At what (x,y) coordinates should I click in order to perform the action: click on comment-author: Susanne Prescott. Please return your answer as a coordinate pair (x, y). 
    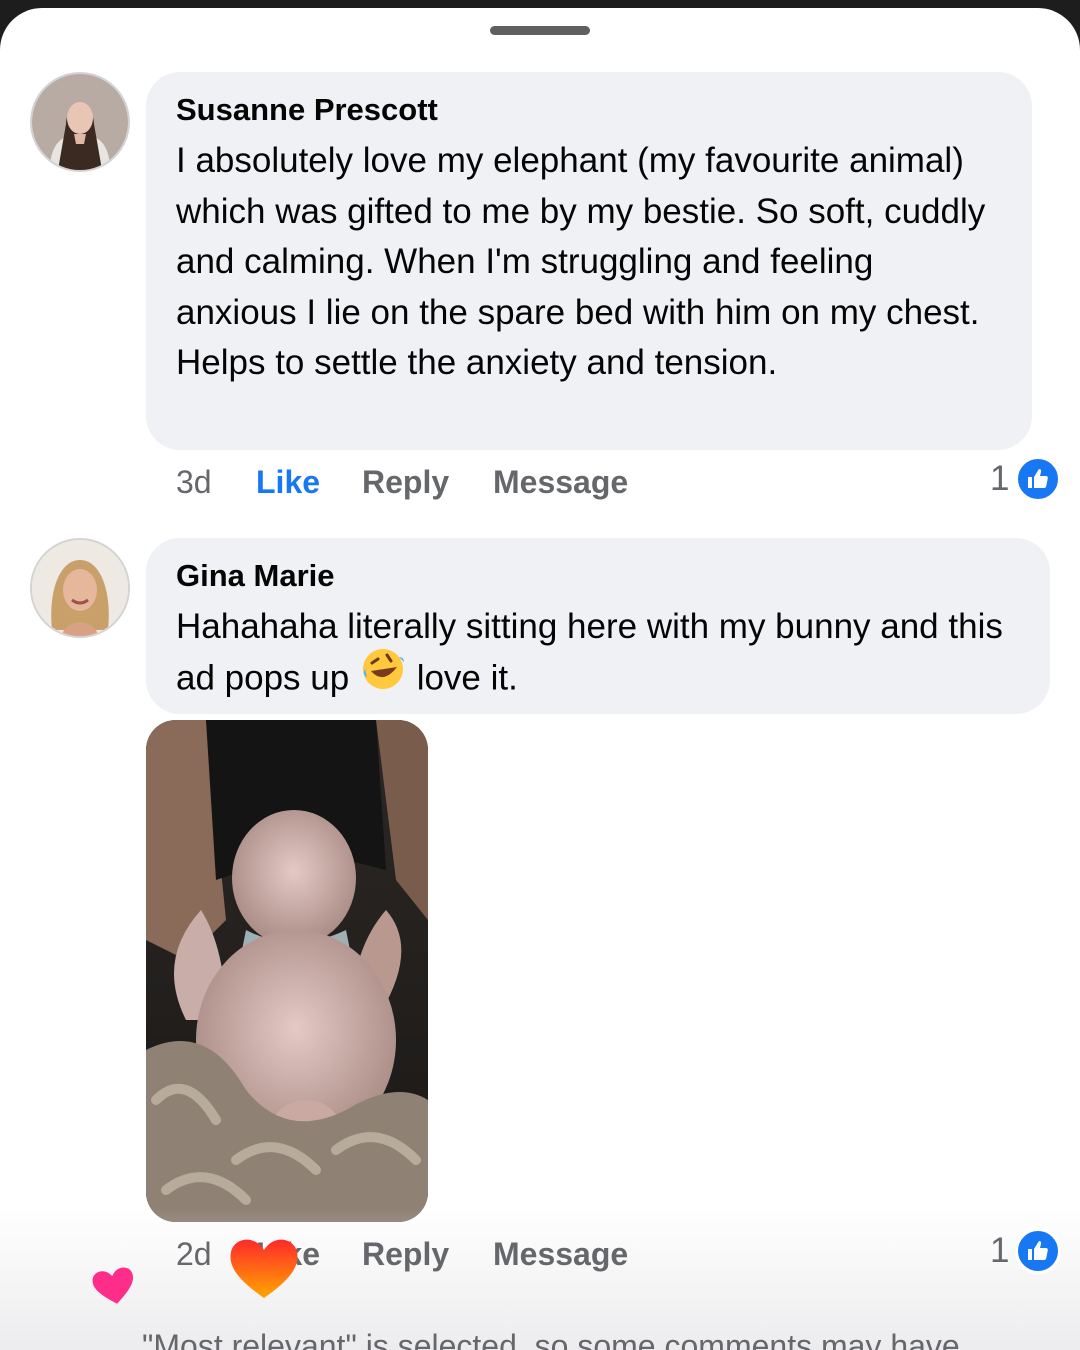
    Looking at the image, I should click on (589, 110).